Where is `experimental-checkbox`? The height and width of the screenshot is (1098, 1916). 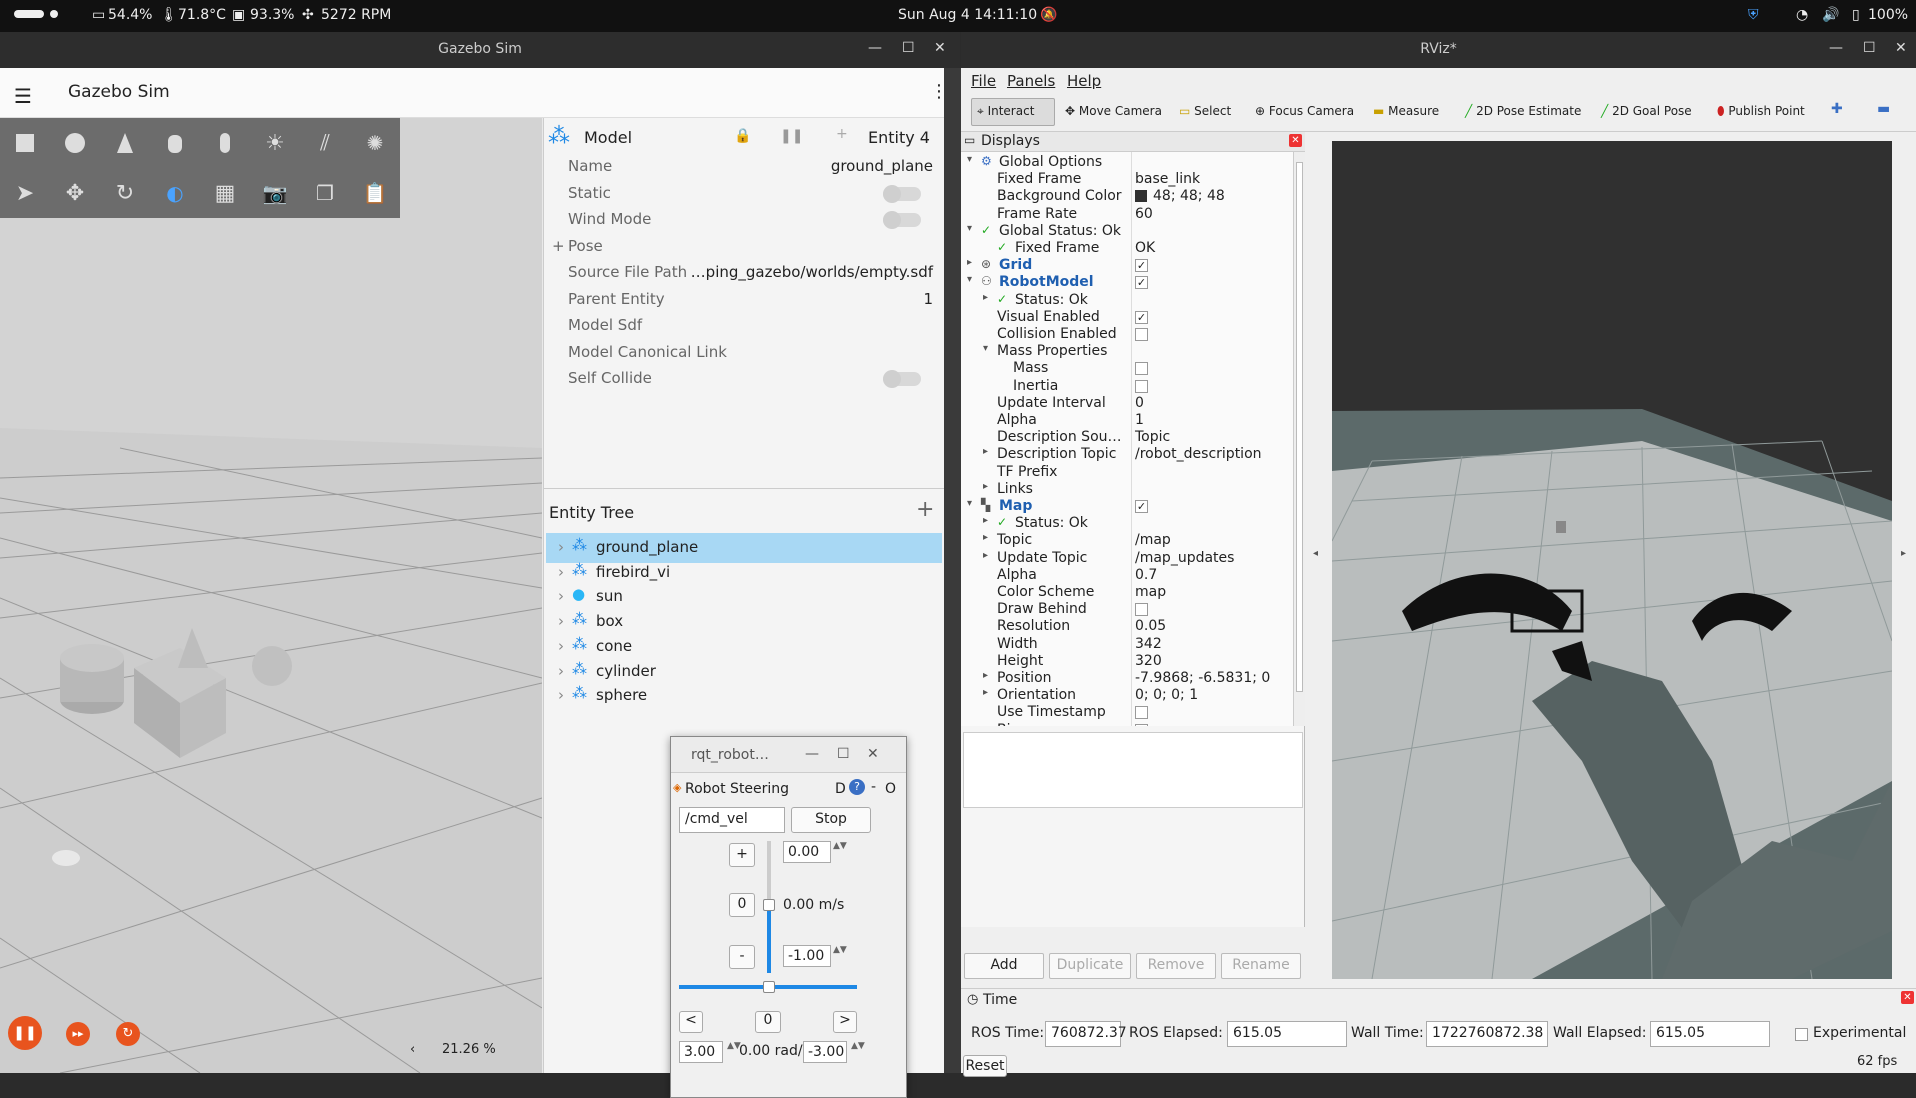 experimental-checkbox is located at coordinates (1801, 1034).